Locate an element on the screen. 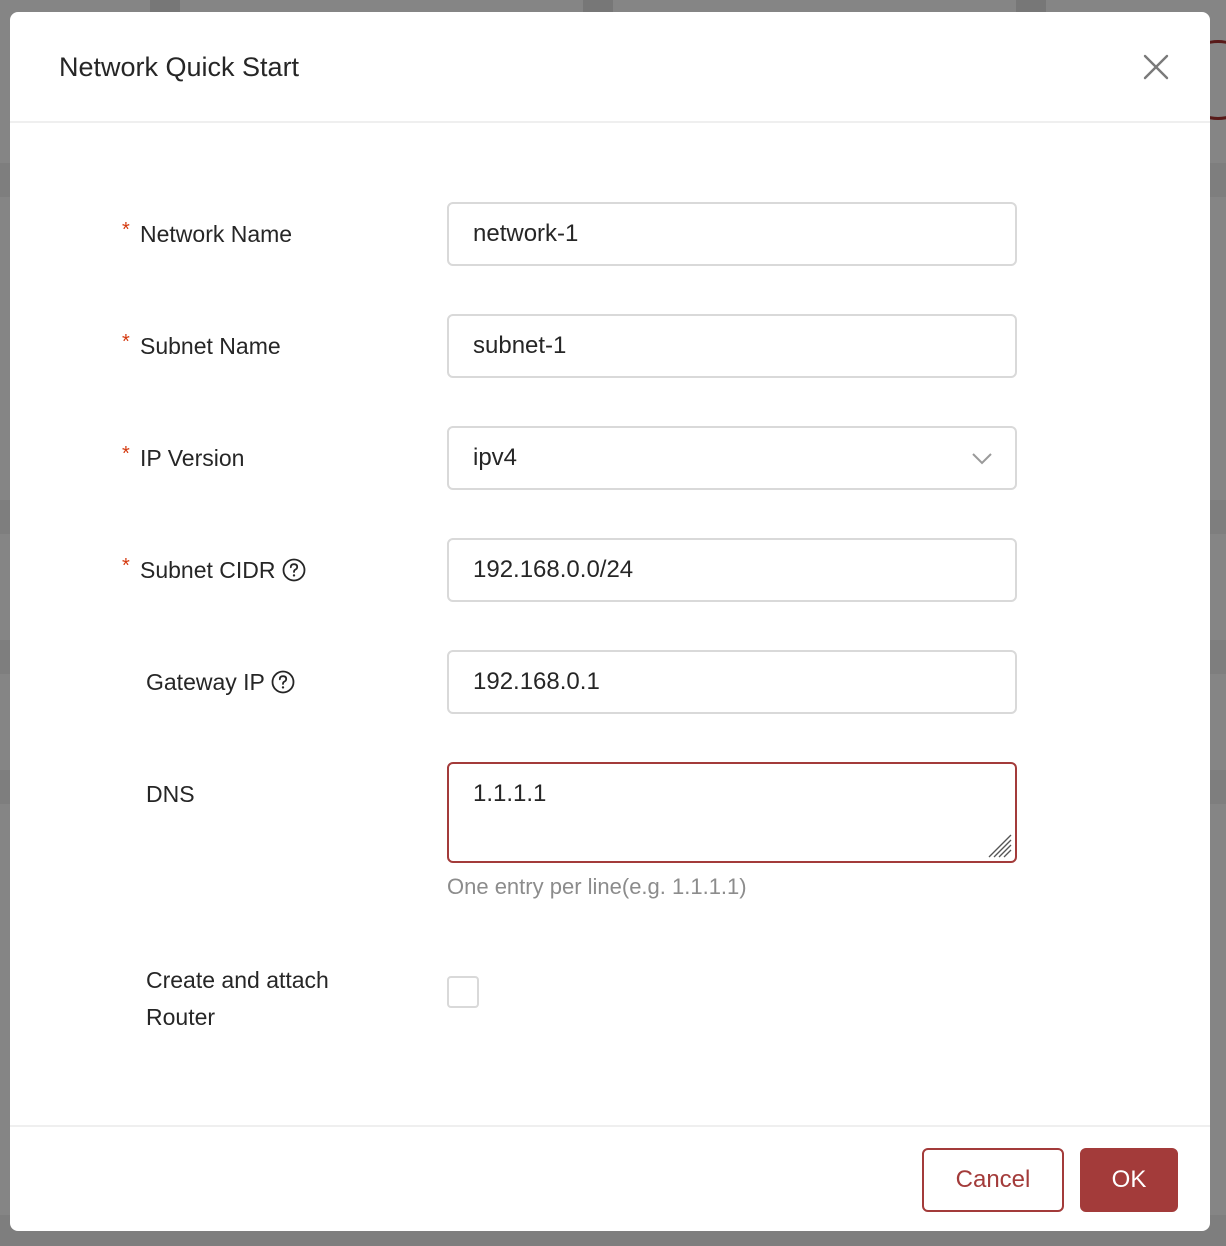 The image size is (1226, 1246). ip-version-label: IP Version is located at coordinates (192, 458).